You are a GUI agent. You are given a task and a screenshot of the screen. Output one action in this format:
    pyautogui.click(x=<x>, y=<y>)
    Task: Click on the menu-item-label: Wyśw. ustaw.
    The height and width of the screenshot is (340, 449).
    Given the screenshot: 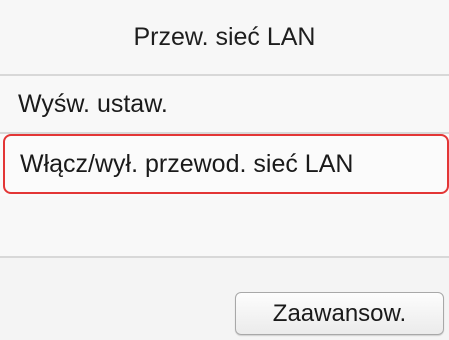 What is the action you would take?
    pyautogui.click(x=93, y=103)
    